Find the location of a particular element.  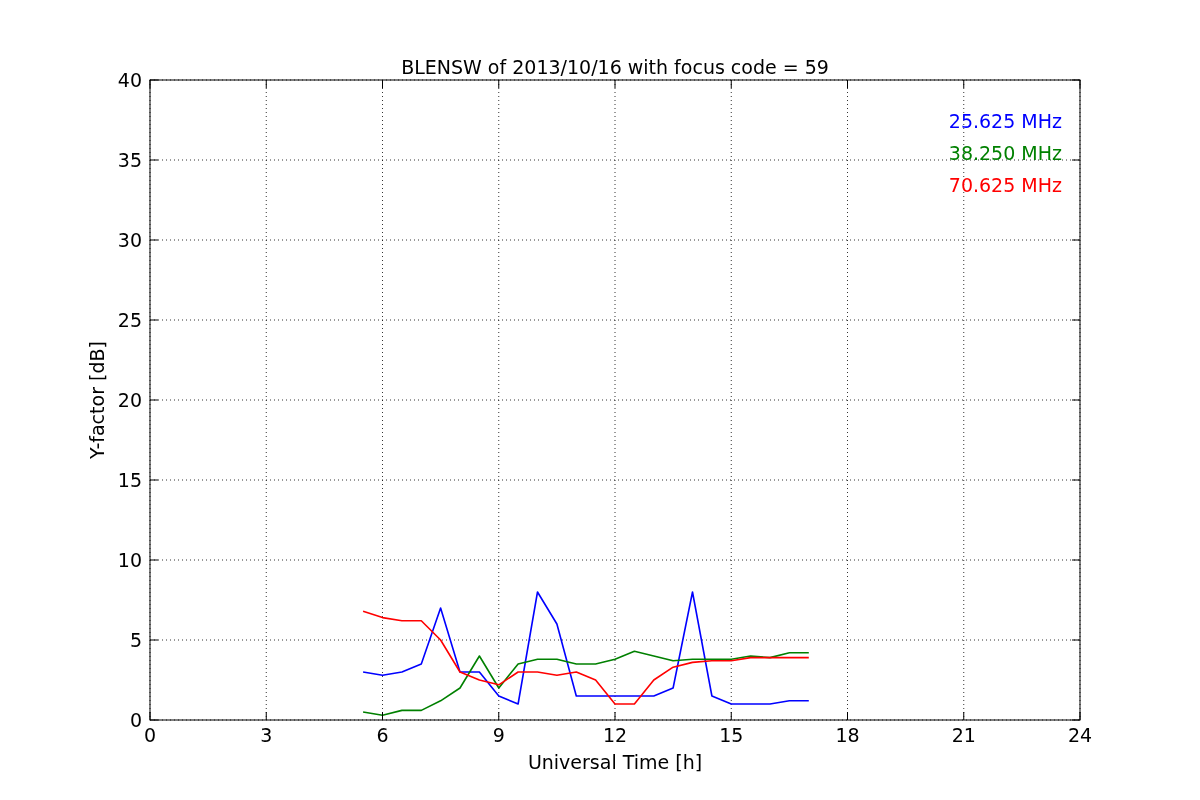

y-tick-label: 40 is located at coordinates (129, 80).